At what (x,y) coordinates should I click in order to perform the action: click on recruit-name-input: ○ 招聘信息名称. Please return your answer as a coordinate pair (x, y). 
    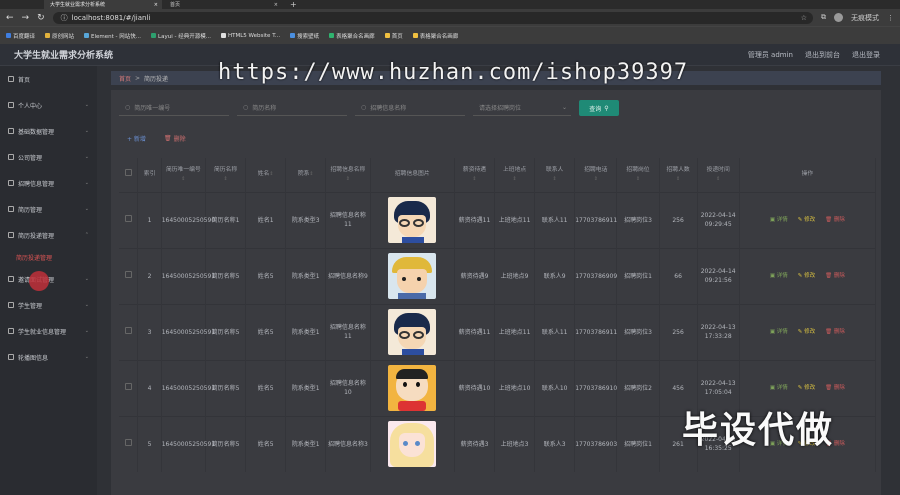
    Looking at the image, I should click on (410, 108).